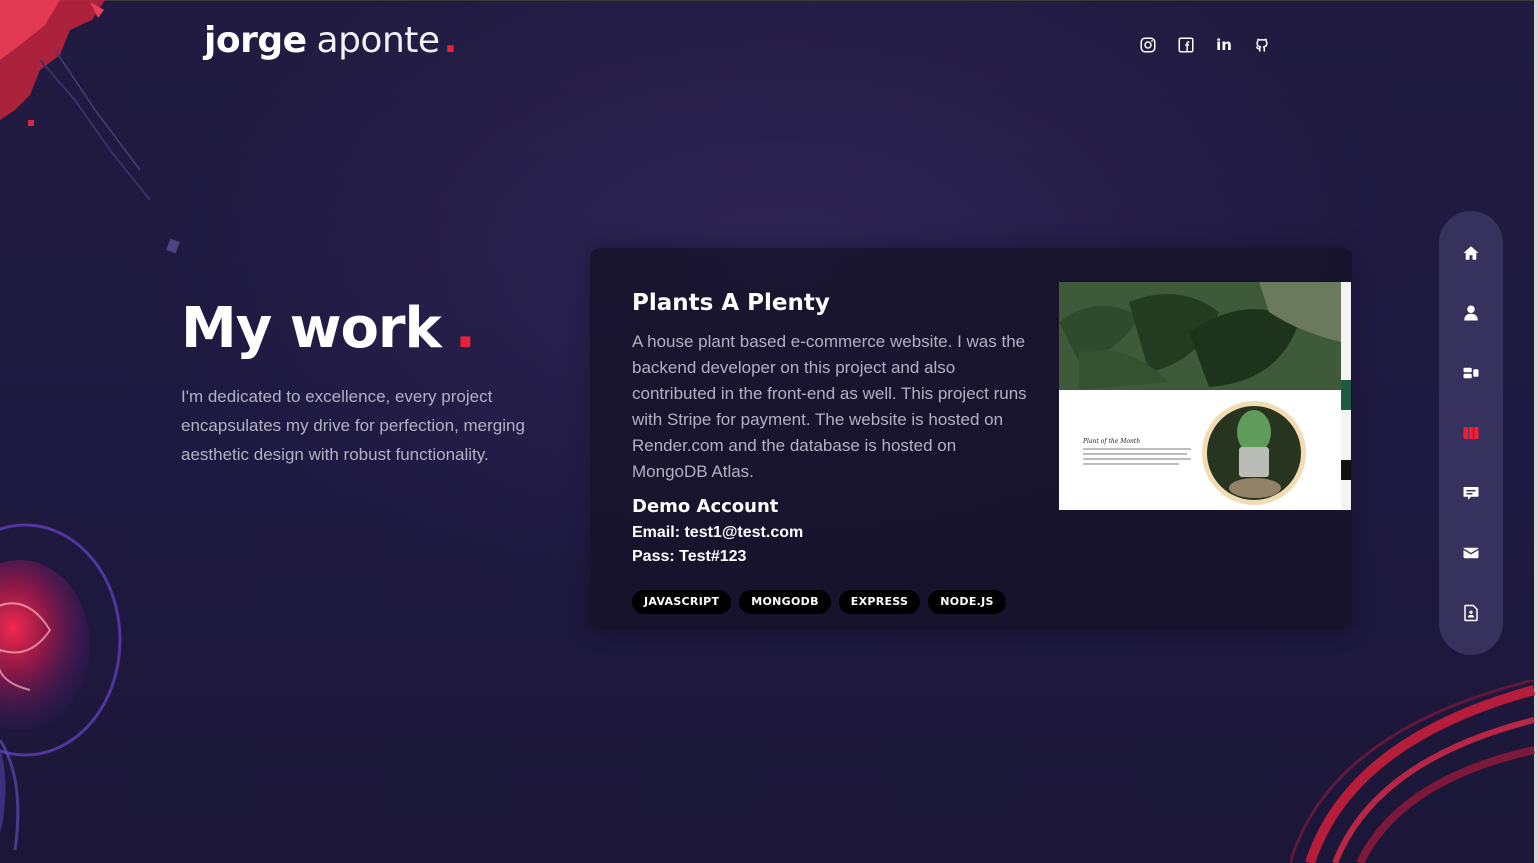 The width and height of the screenshot is (1538, 863). I want to click on website-screenshot: Plant of the Month, so click(1205, 396).